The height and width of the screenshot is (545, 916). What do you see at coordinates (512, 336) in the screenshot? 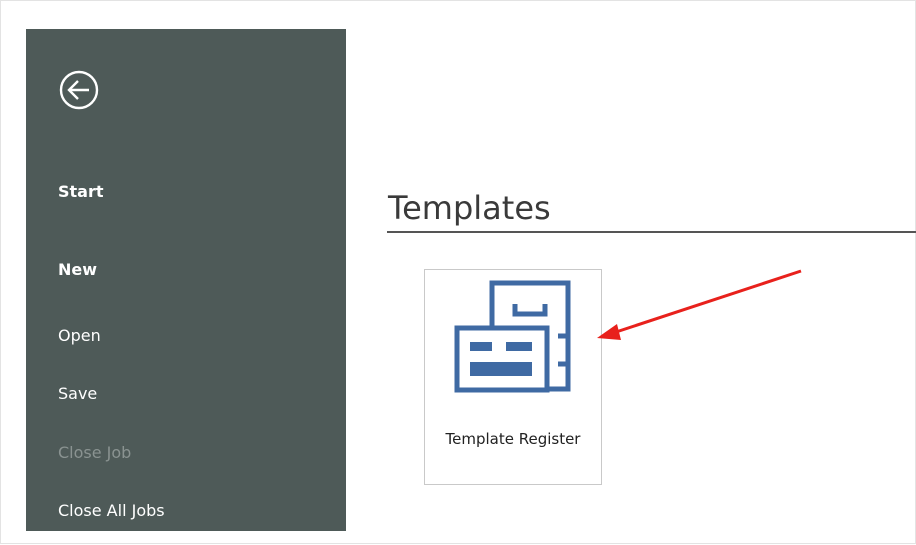
I see `template-register-icon` at bounding box center [512, 336].